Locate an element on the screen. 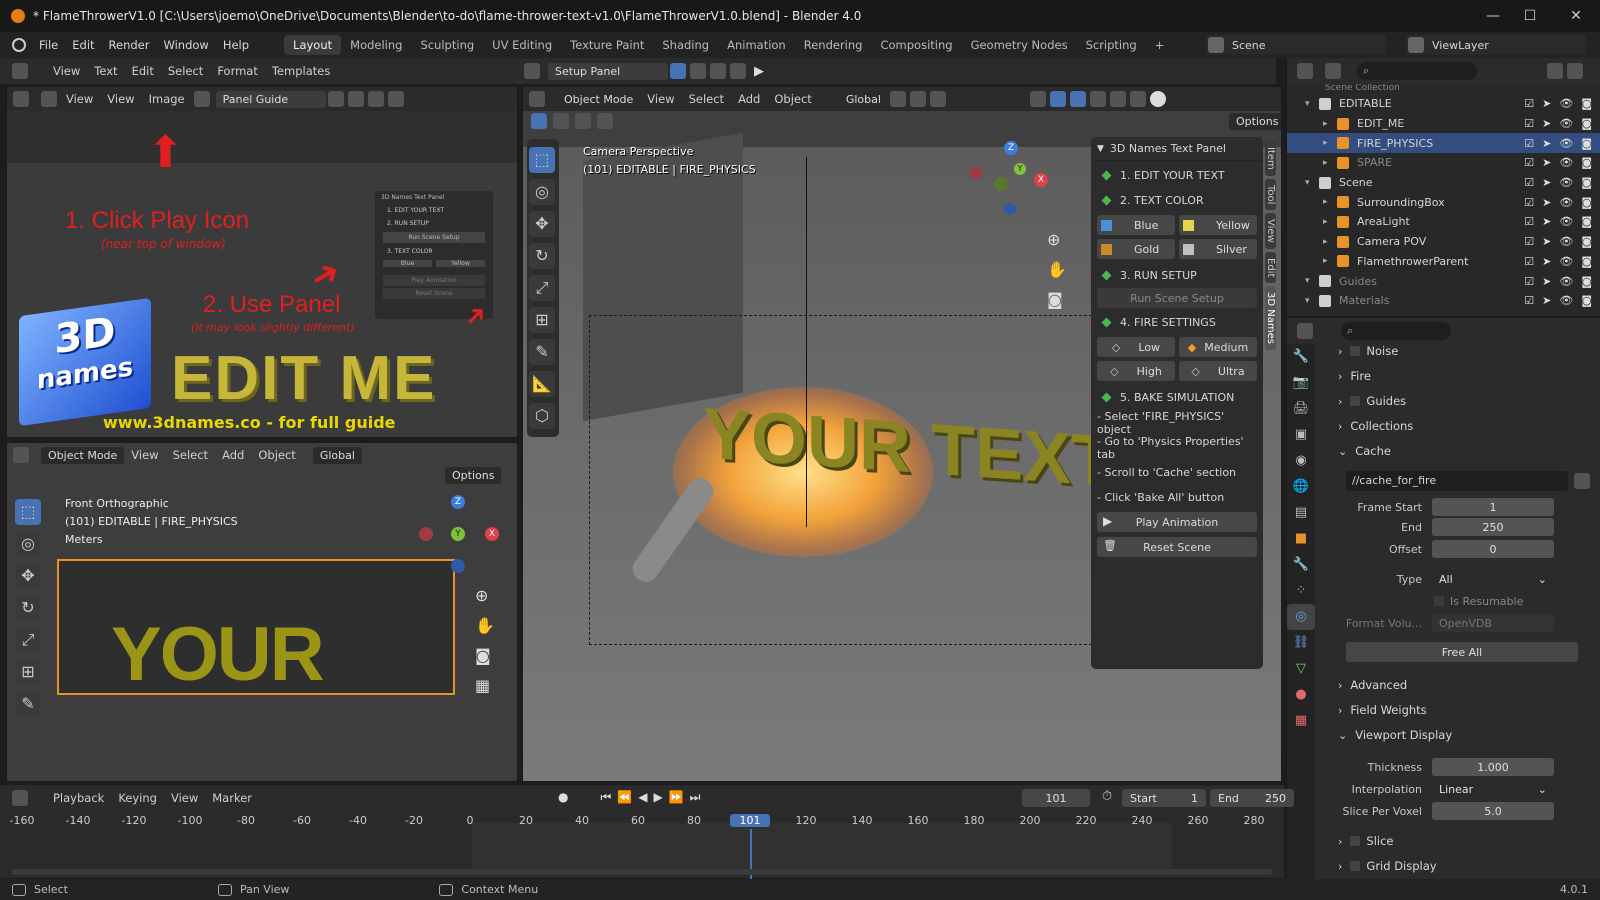  offset-field: 0 is located at coordinates (1493, 549).